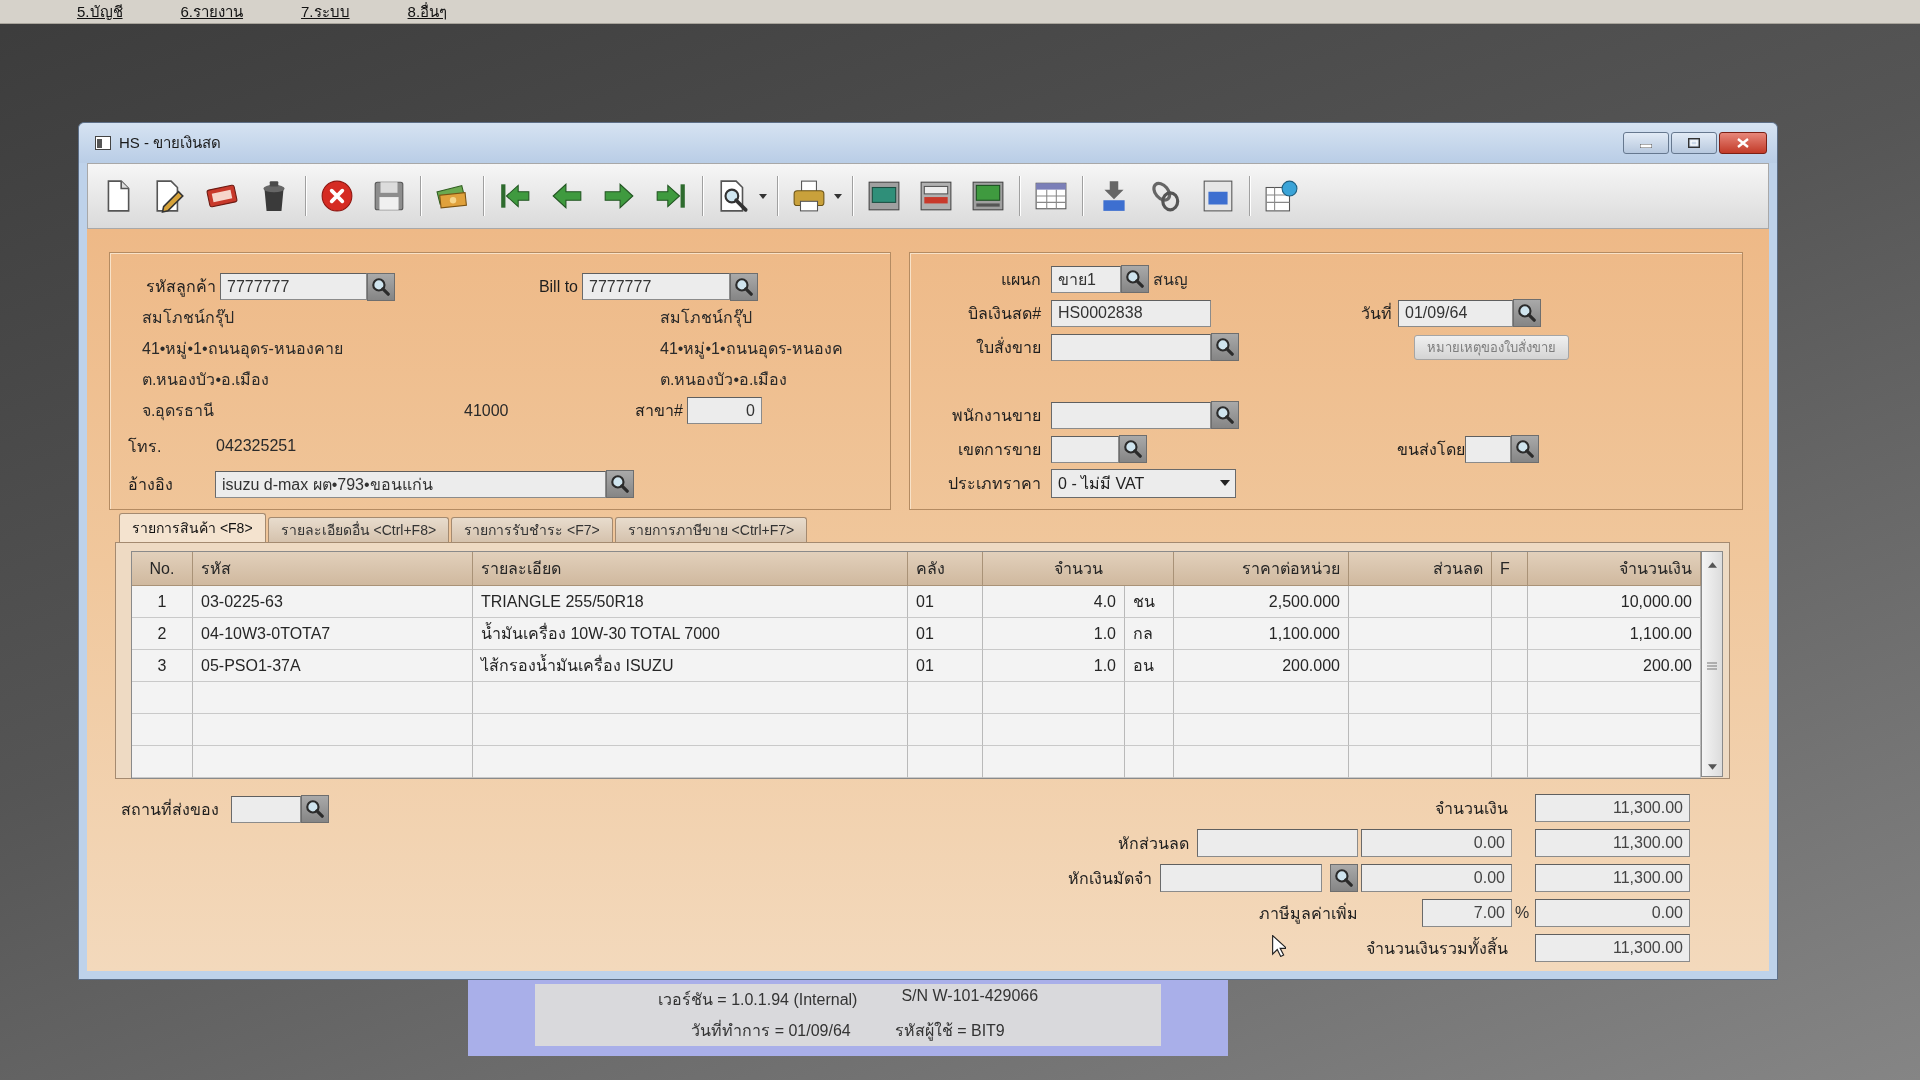  What do you see at coordinates (266, 809) in the screenshot?
I see `delivery-location-field` at bounding box center [266, 809].